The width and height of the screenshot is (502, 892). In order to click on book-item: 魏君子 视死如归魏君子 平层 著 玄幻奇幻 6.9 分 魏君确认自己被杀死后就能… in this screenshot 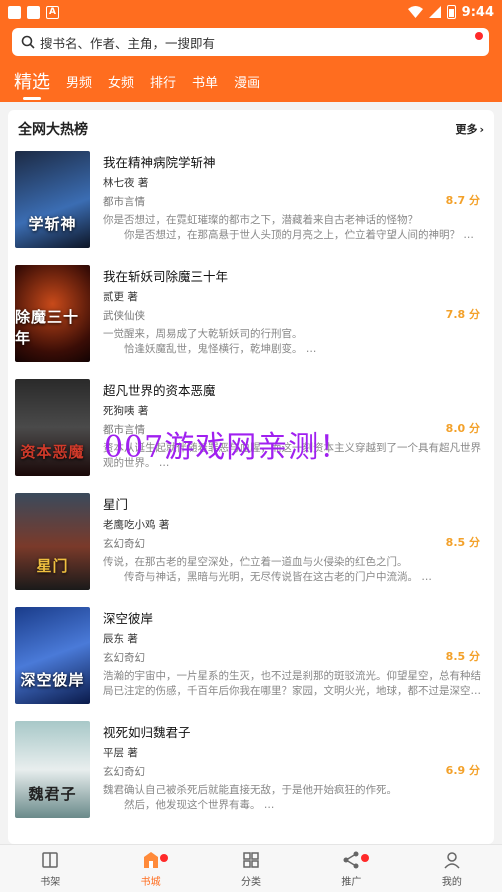, I will do `click(251, 778)`.